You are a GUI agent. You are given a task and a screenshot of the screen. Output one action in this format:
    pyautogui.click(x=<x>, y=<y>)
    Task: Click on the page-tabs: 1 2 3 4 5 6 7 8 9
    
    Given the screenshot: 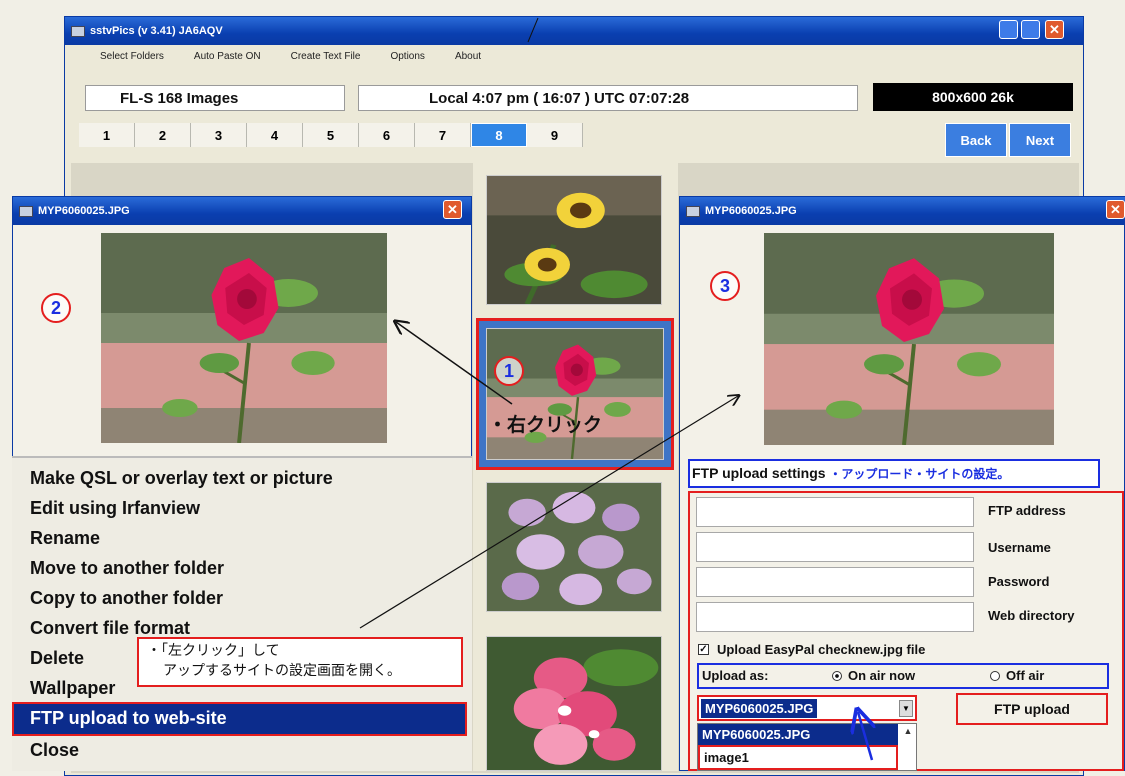 What is the action you would take?
    pyautogui.click(x=331, y=135)
    